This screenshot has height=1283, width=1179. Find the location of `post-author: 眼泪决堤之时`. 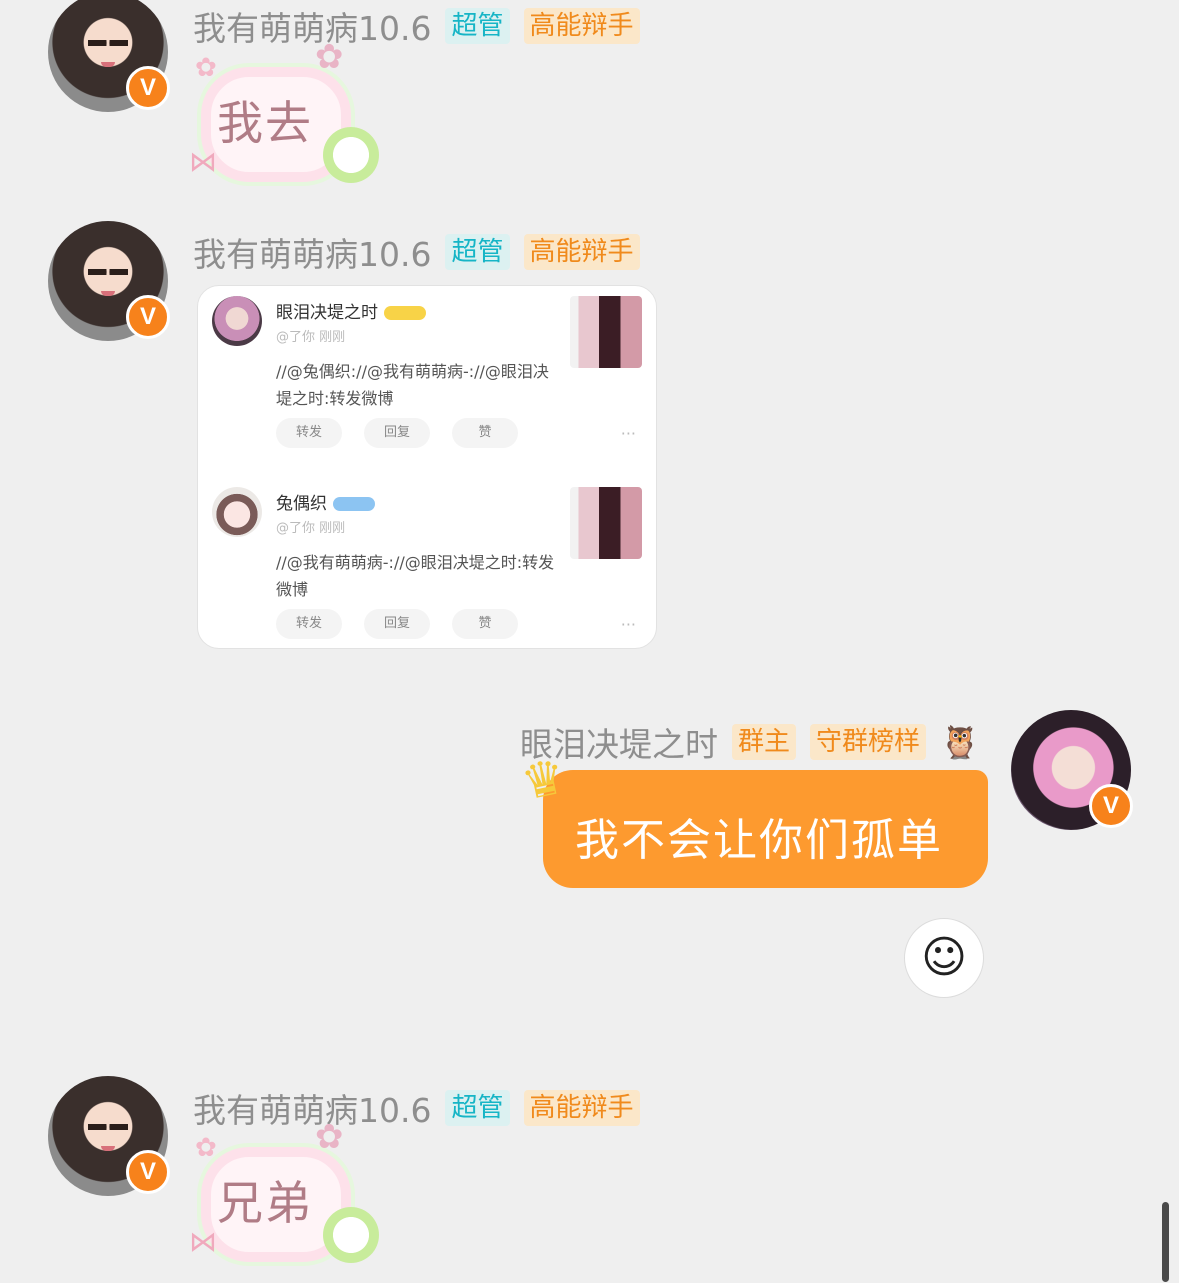

post-author: 眼泪决堤之时 is located at coordinates (351, 310).